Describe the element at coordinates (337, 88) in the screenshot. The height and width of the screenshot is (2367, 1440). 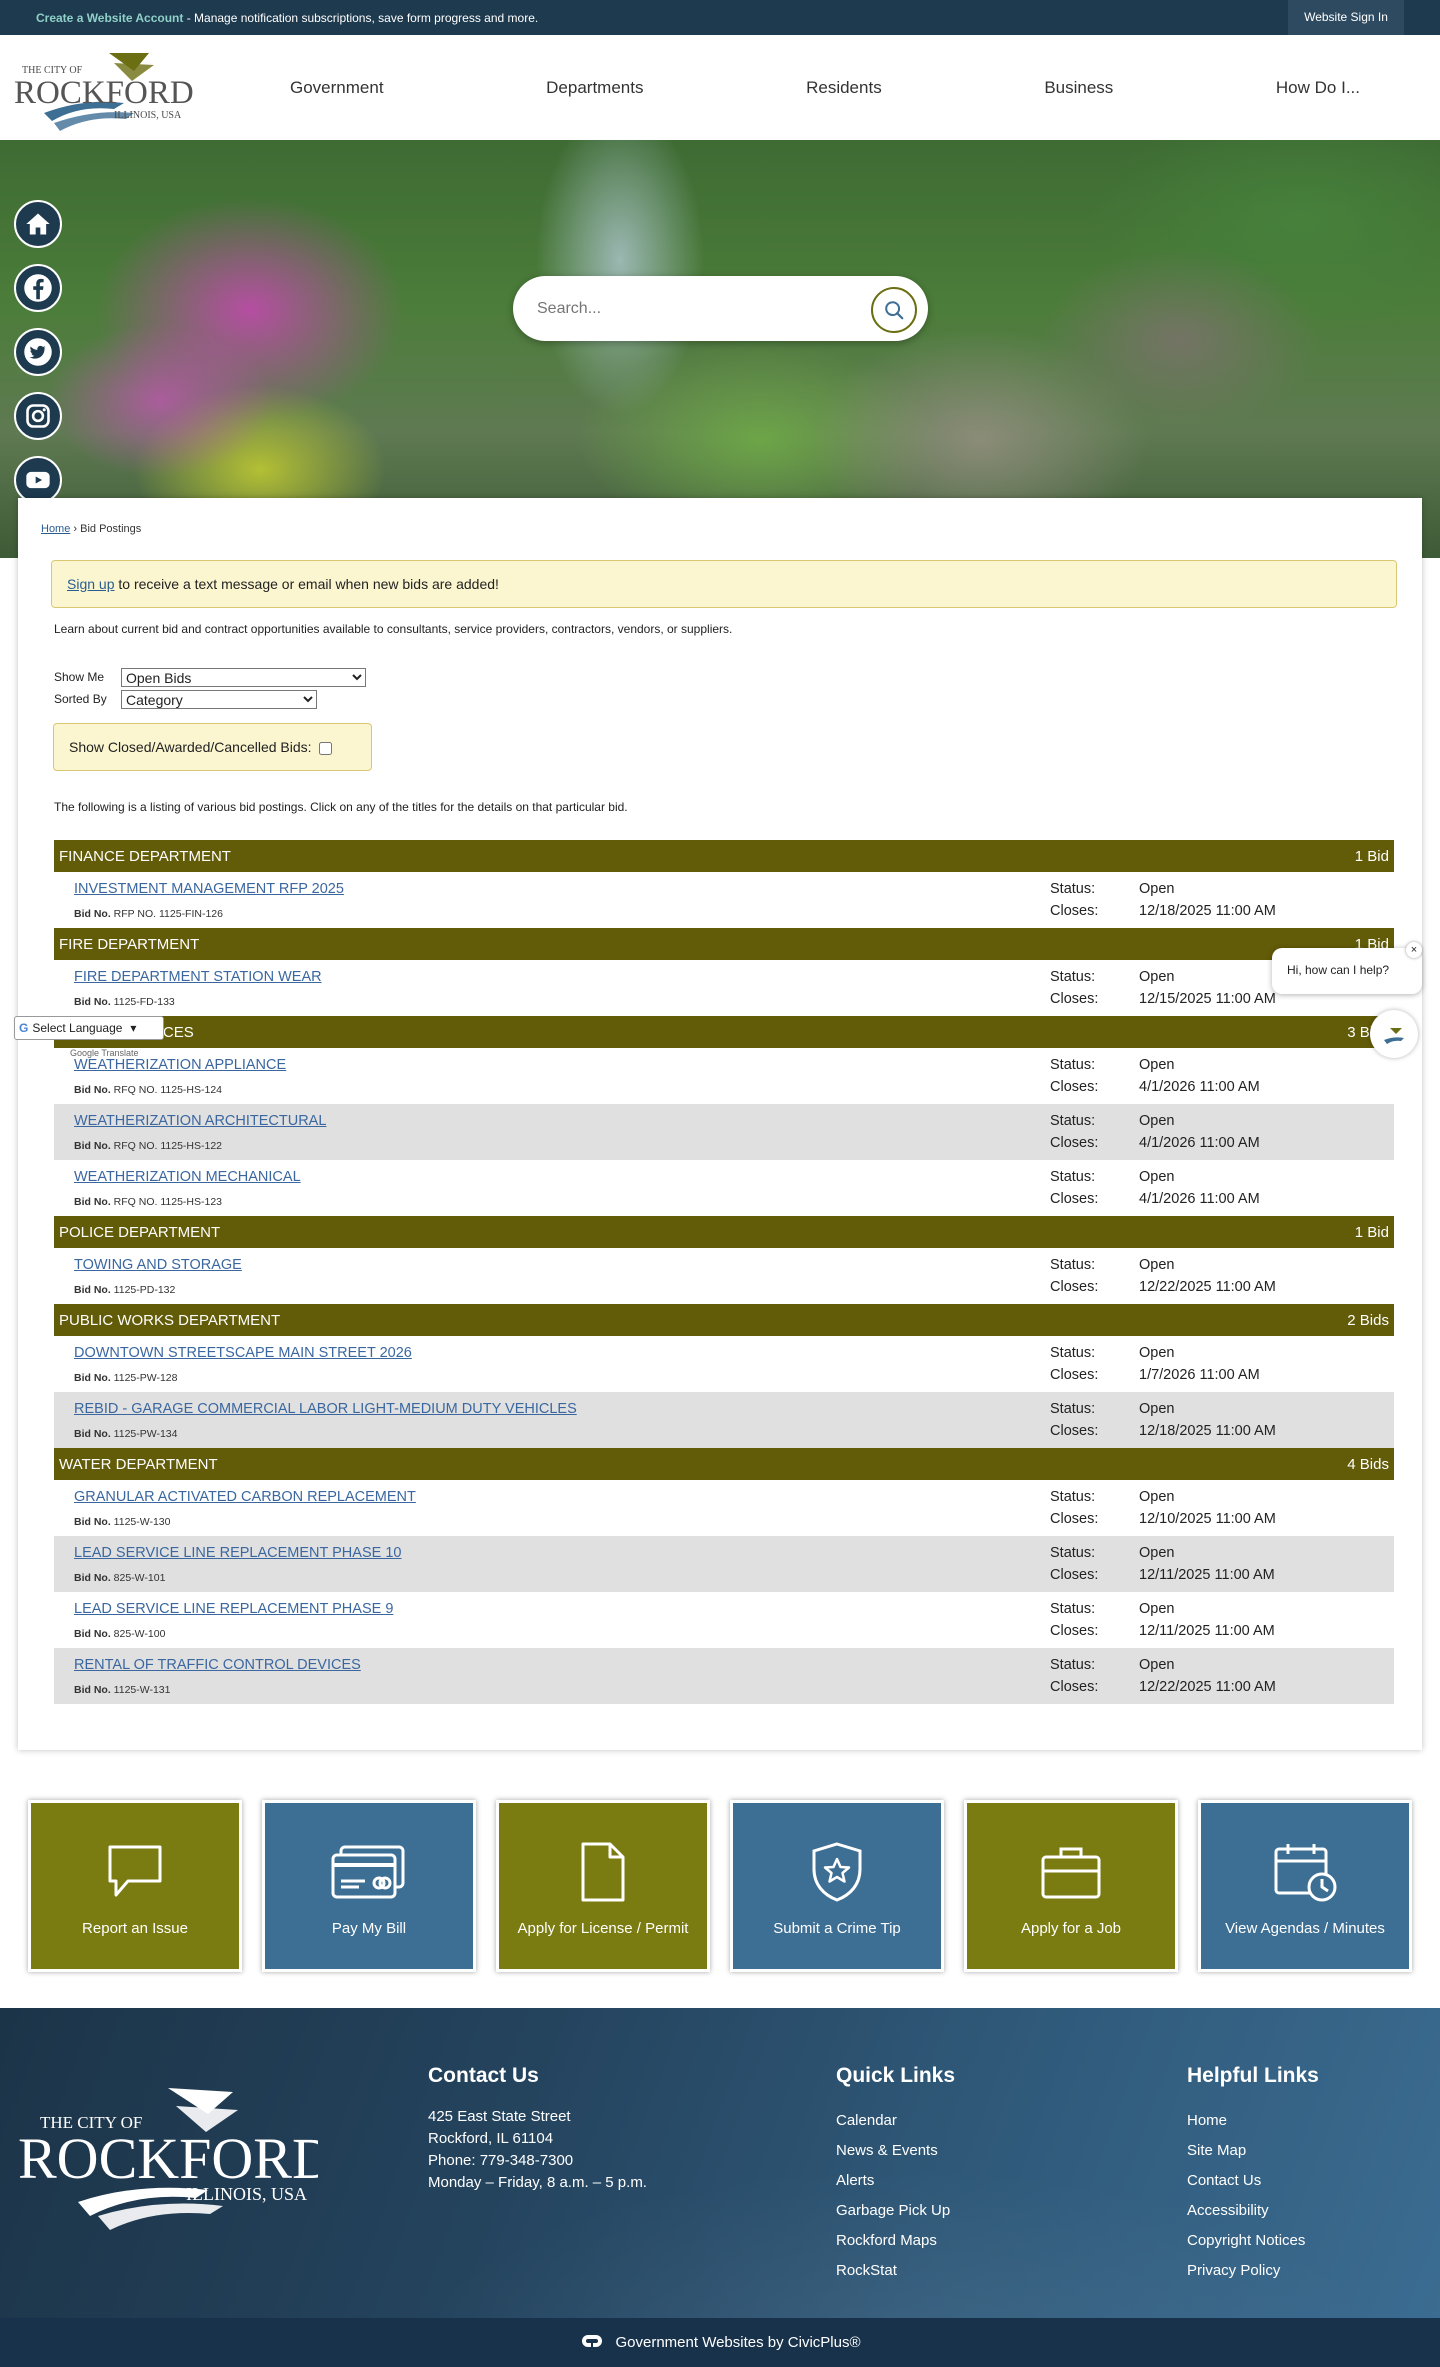
I see `nav-government: Government` at that location.